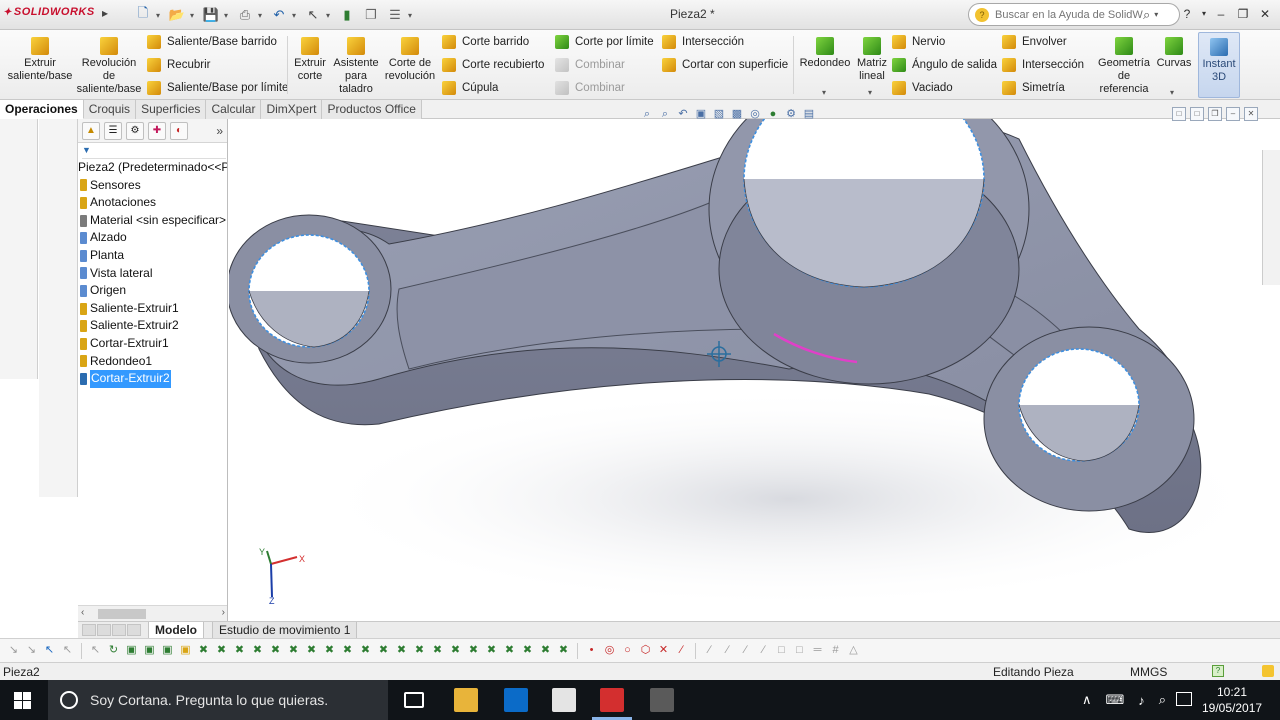 This screenshot has height=720, width=1280. I want to click on feature-tree-tab-icon: ▲, so click(91, 130).